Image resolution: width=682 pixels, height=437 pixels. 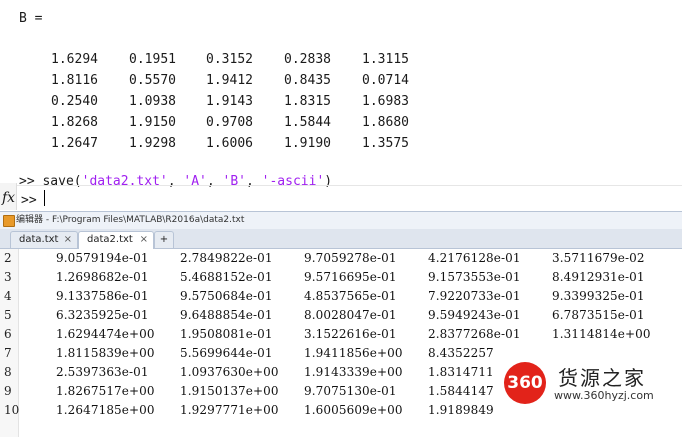 I want to click on command-prompt: >>, so click(x=27, y=181).